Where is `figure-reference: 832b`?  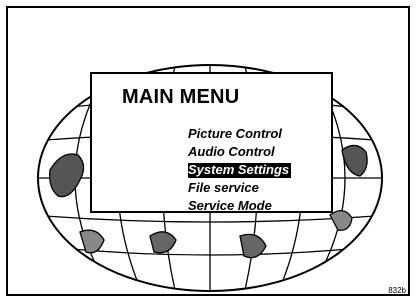 figure-reference: 832b is located at coordinates (397, 290).